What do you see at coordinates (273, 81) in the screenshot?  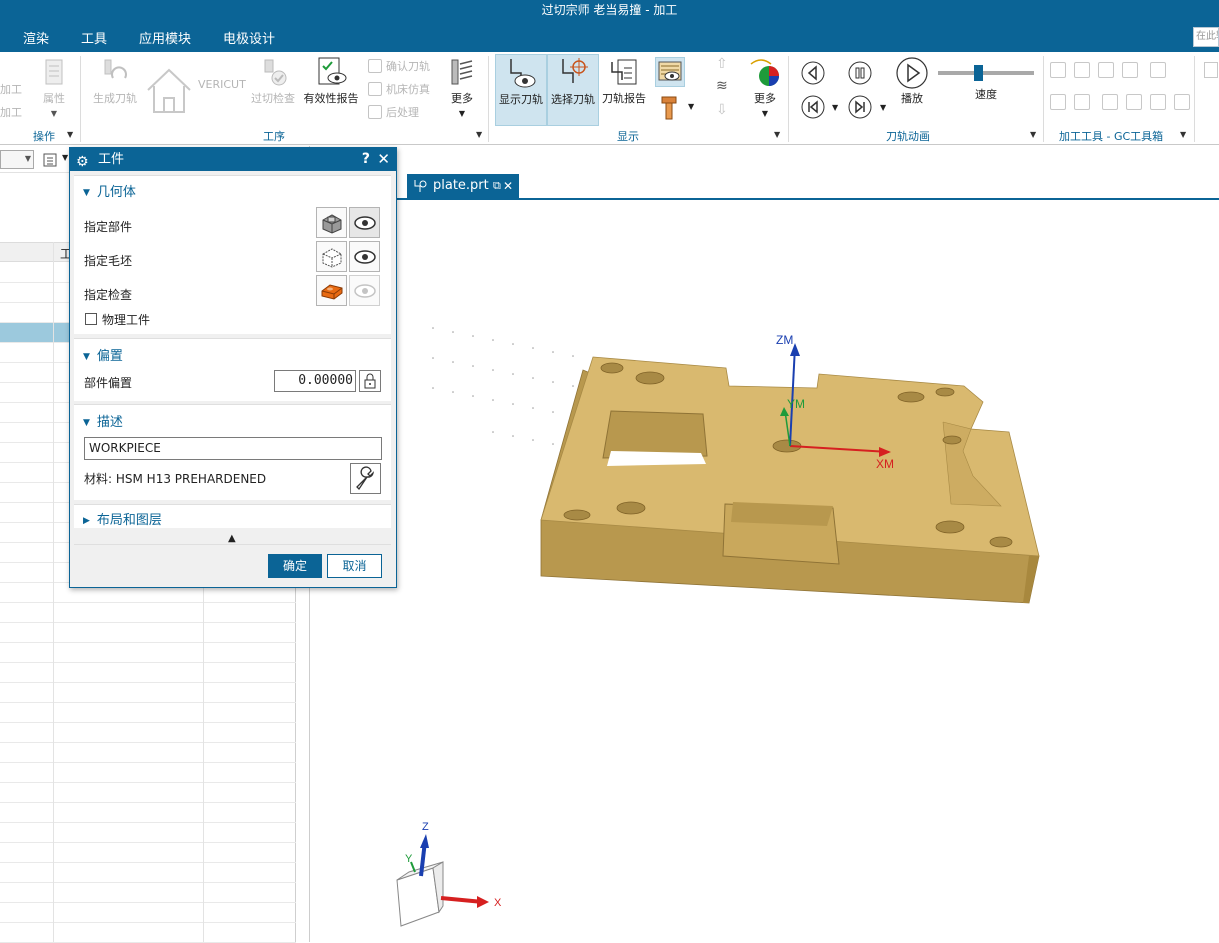 I see `gouge-check-button: 过切检查` at bounding box center [273, 81].